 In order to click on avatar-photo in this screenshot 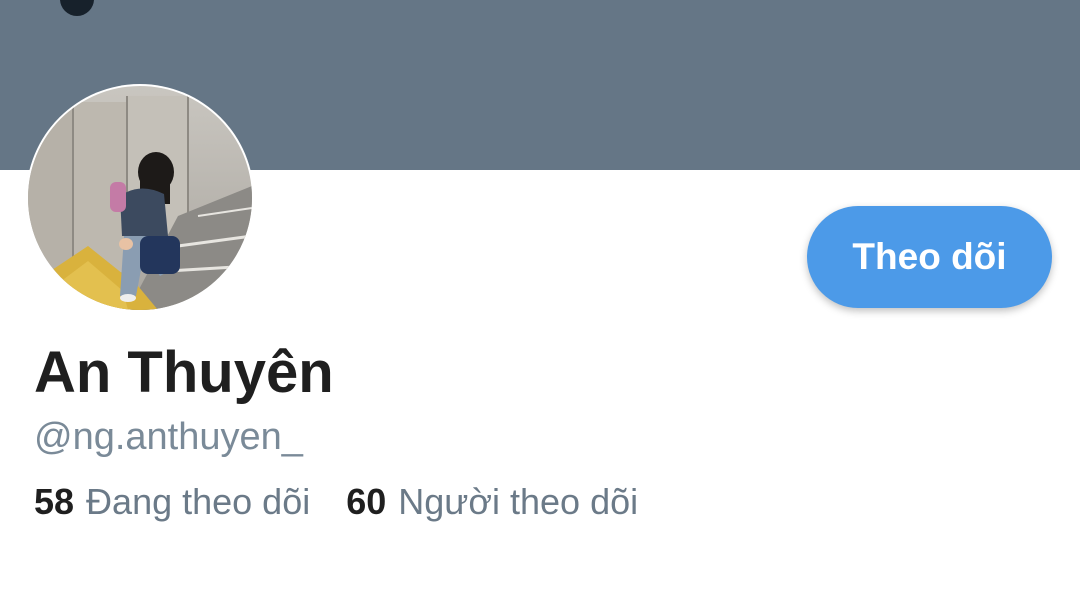, I will do `click(140, 198)`.